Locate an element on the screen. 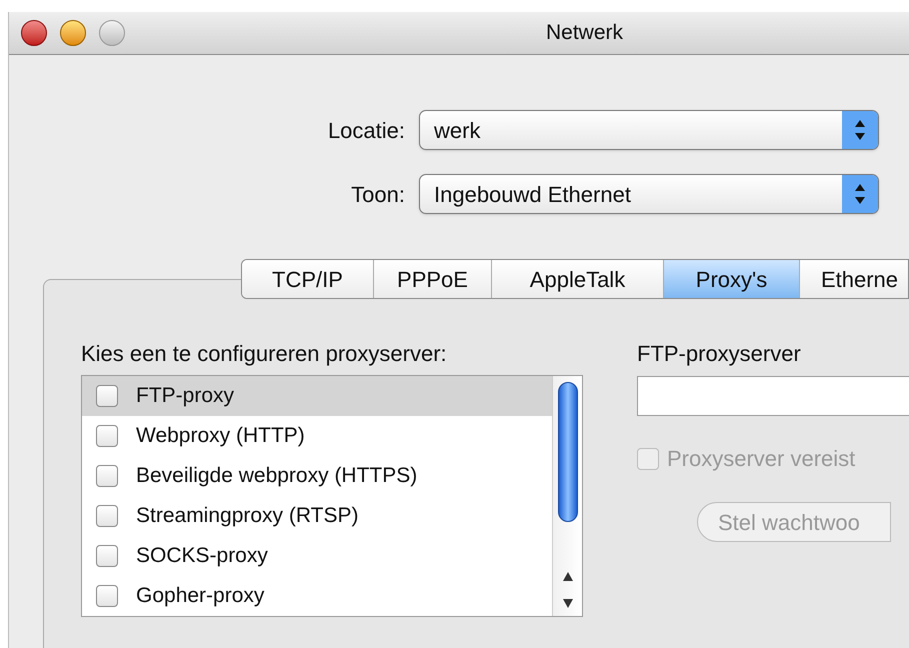 This screenshot has height=648, width=909. proxy-label: Webproxy (HTTP) is located at coordinates (220, 436).